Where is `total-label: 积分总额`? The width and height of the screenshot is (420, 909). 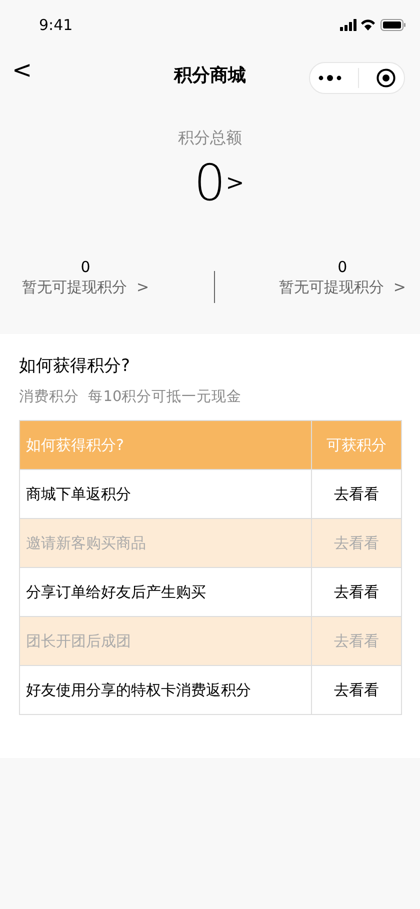 total-label: 积分总额 is located at coordinates (210, 138).